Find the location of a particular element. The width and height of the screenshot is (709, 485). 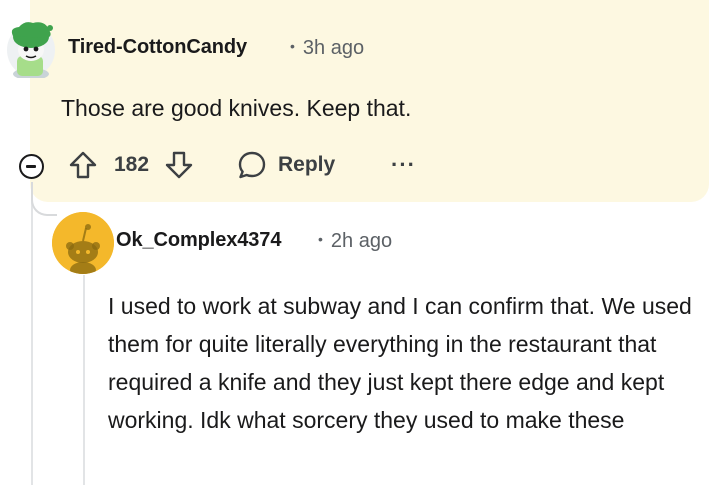

comment-action-bar: 182 Reply ··· is located at coordinates (354, 165).